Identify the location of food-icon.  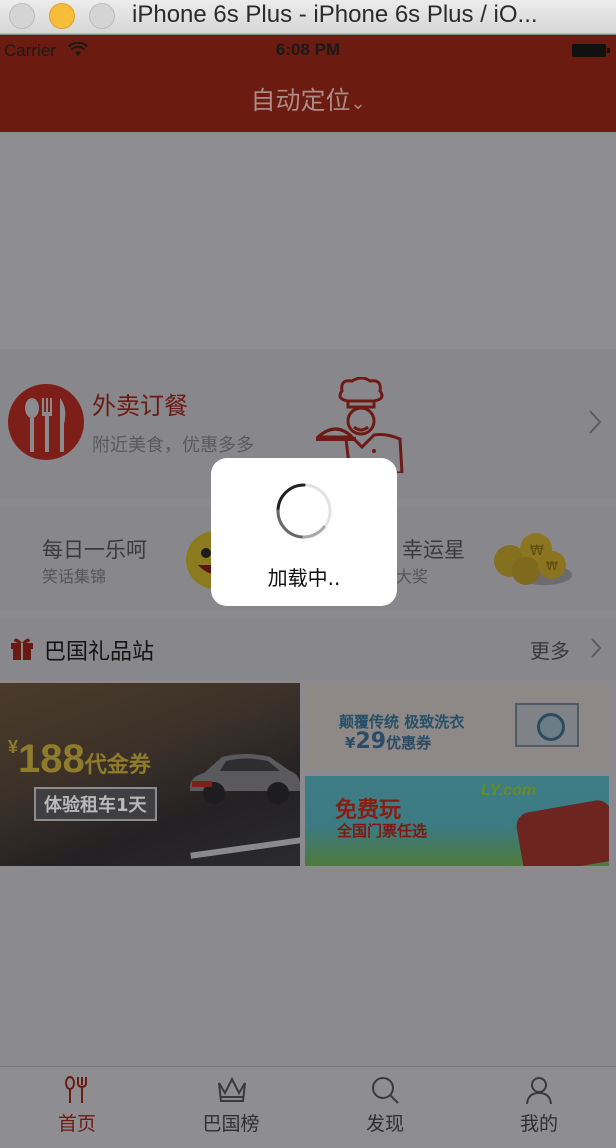
(76, 1089).